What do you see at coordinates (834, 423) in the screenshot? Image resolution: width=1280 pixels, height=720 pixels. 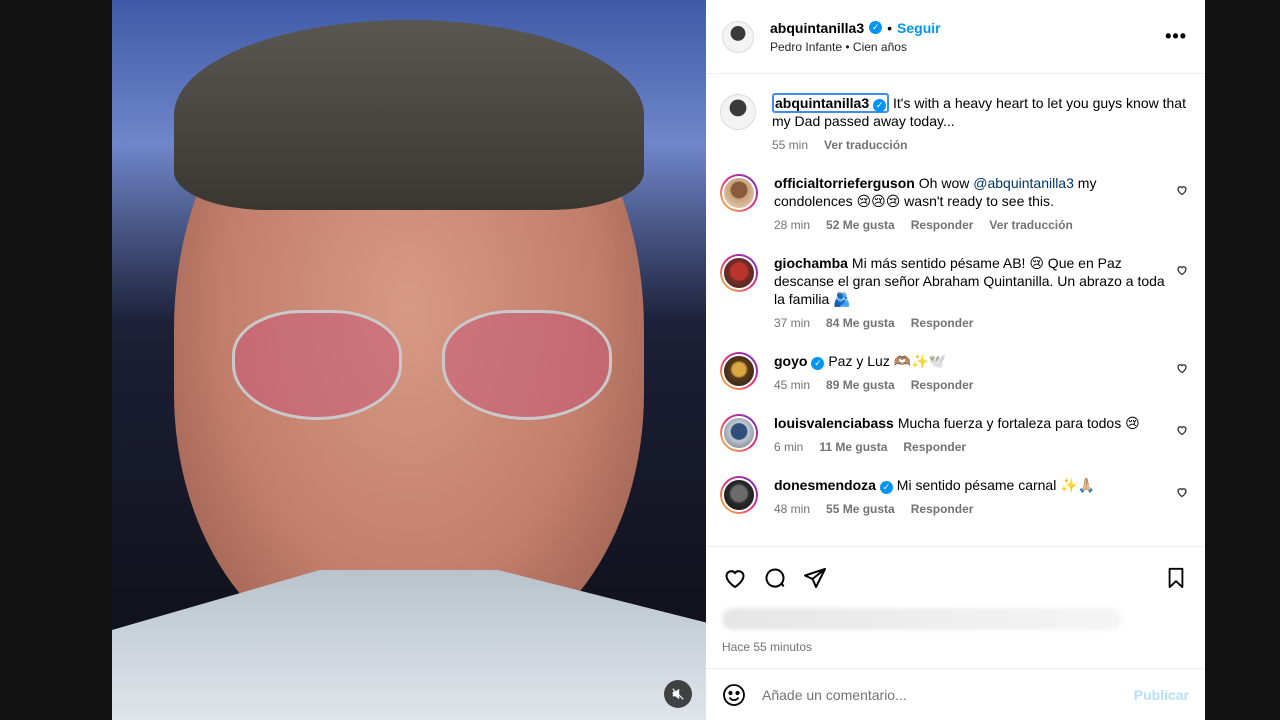 I see `comment-username: louisvalenciabass` at bounding box center [834, 423].